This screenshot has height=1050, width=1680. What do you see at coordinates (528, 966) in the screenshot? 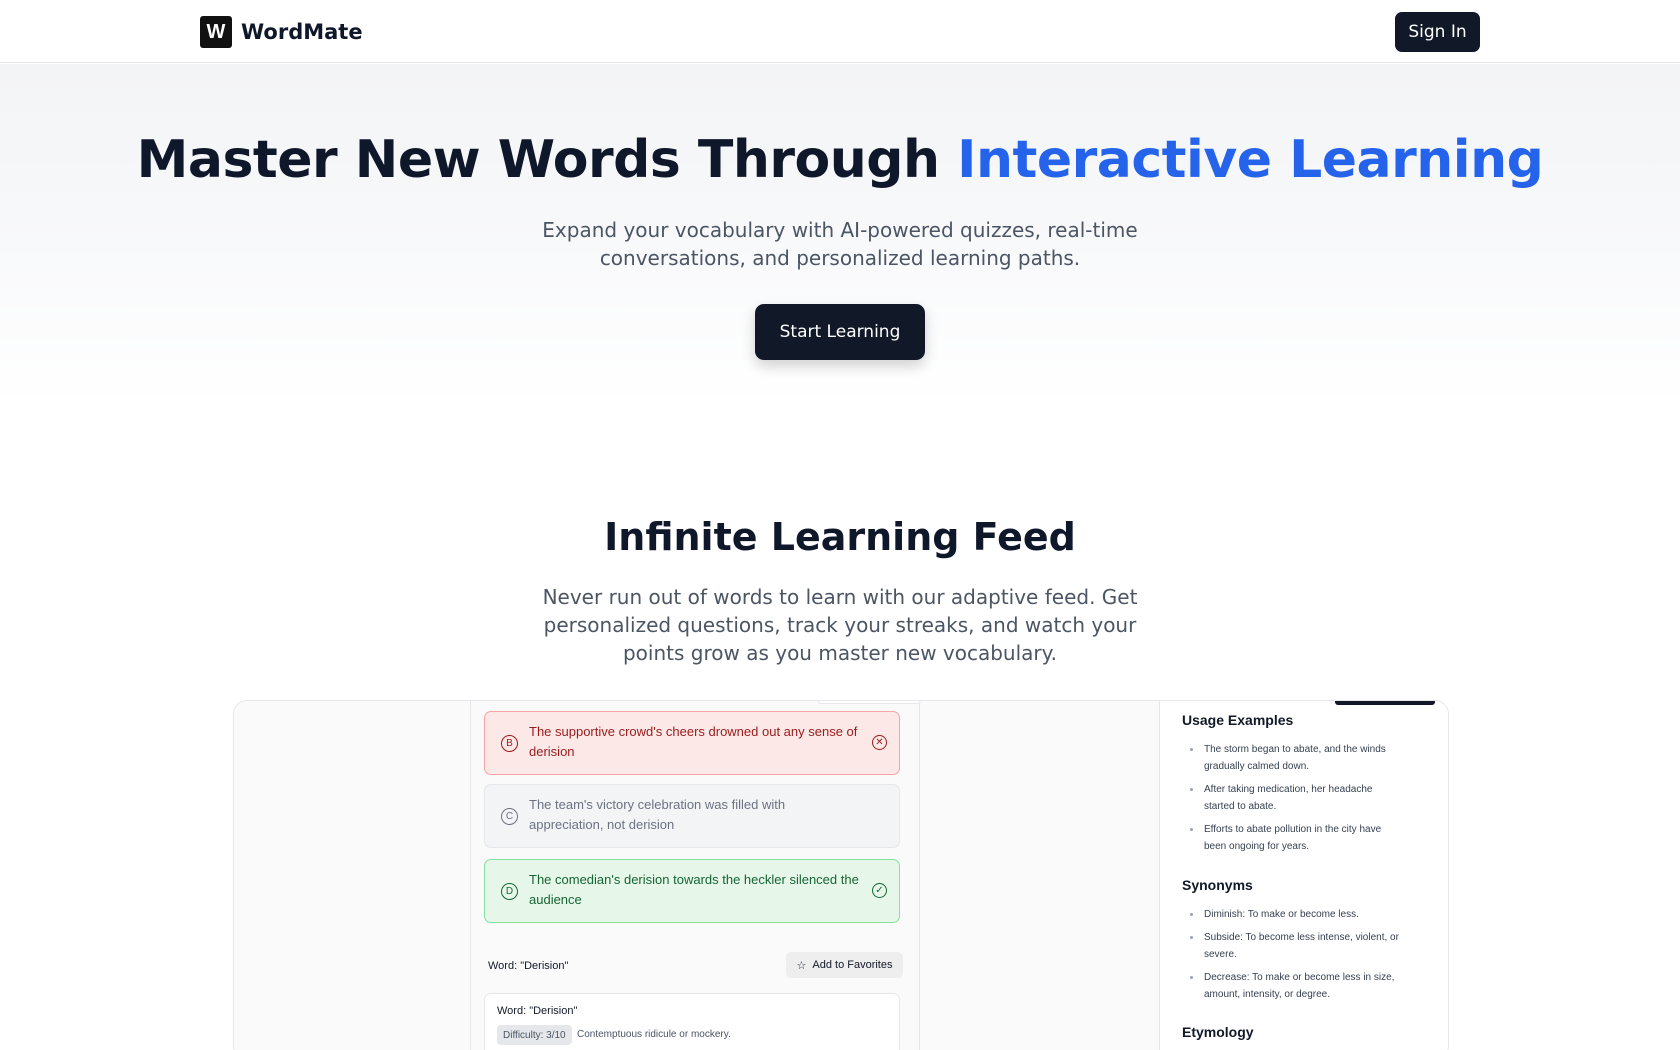
I see `current-word-label: Word: "Derision"` at bounding box center [528, 966].